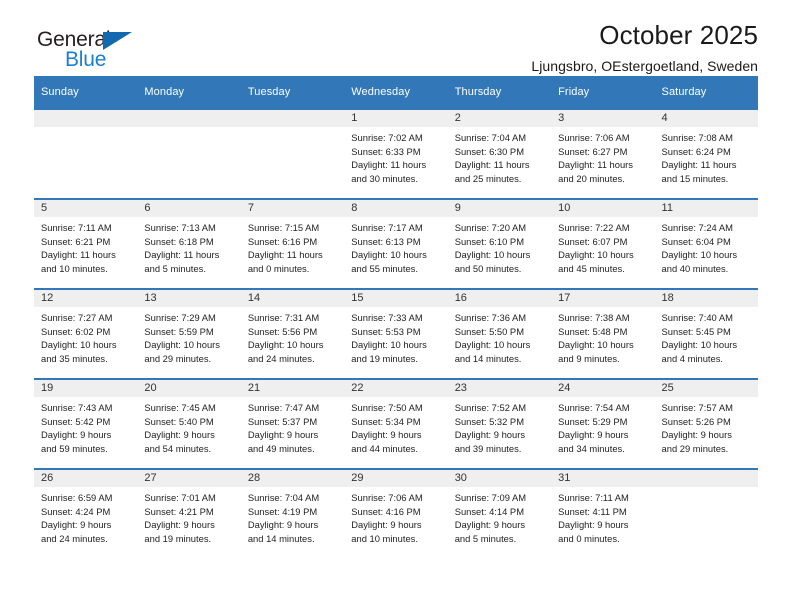 The height and width of the screenshot is (612, 792). What do you see at coordinates (292, 92) in the screenshot?
I see `weekday-header-tuesday: Tuesday` at bounding box center [292, 92].